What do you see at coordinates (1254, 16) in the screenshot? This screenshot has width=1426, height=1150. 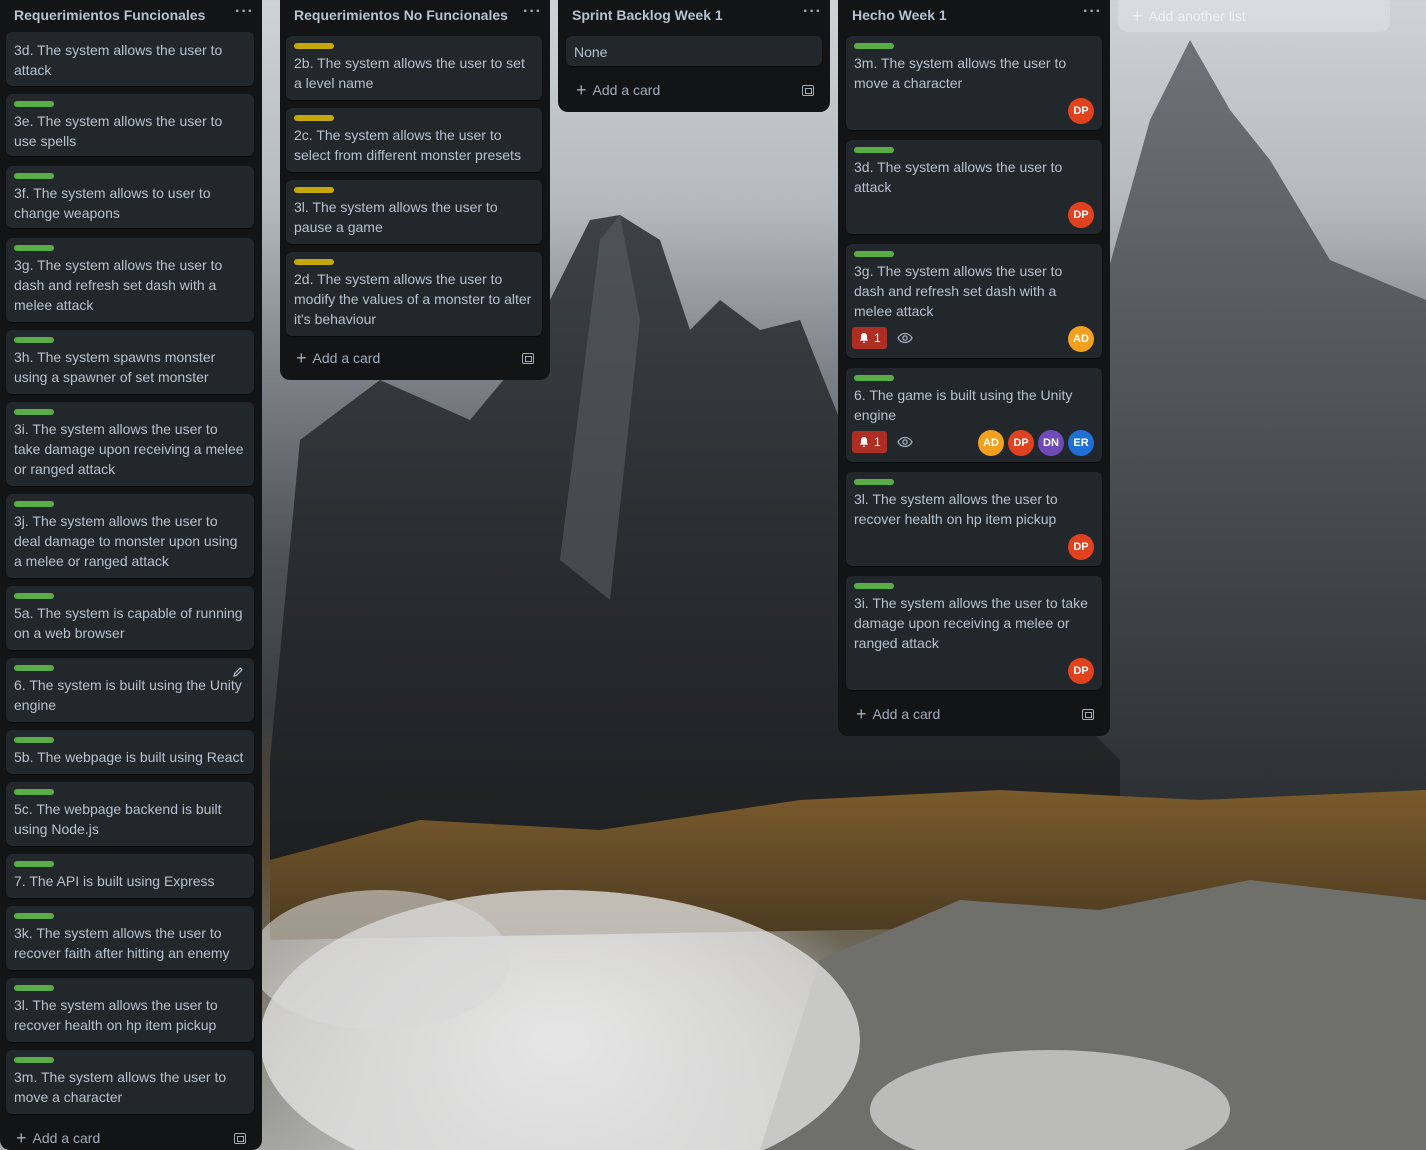 I see `add-another-list-button: + Add another list` at bounding box center [1254, 16].